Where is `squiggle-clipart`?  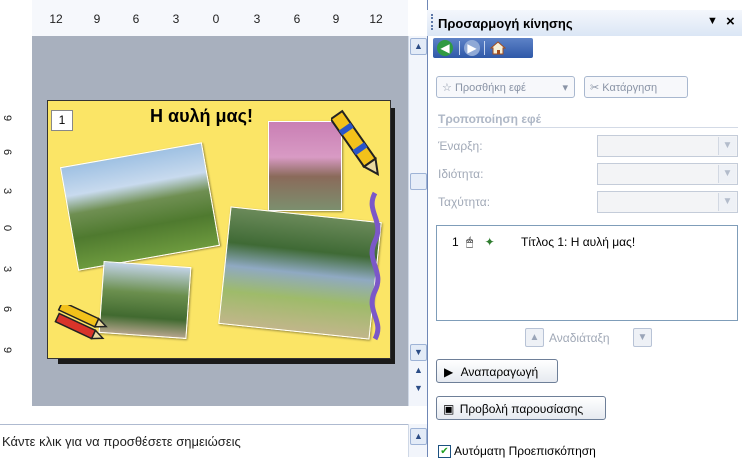 squiggle-clipart is located at coordinates (375, 266).